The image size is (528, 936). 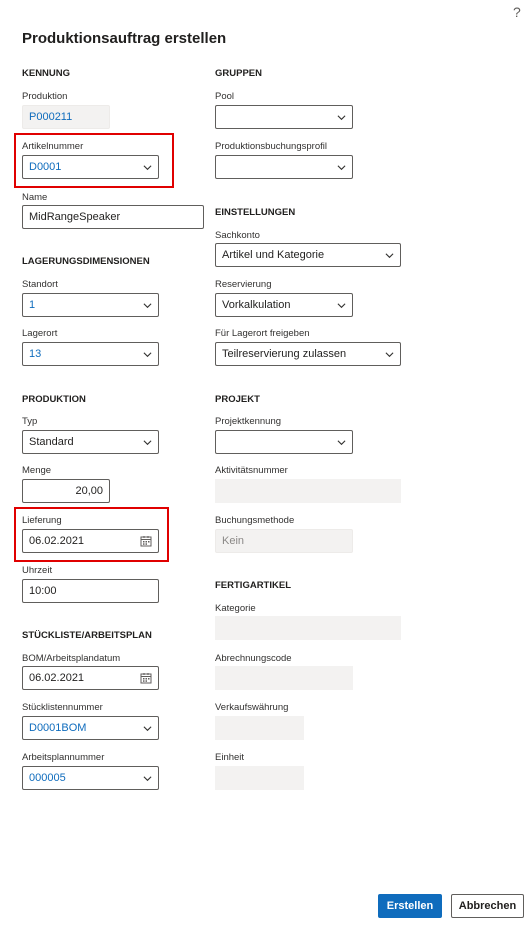 What do you see at coordinates (47, 778) in the screenshot?
I see `arbeitsplannummer-value: 000005` at bounding box center [47, 778].